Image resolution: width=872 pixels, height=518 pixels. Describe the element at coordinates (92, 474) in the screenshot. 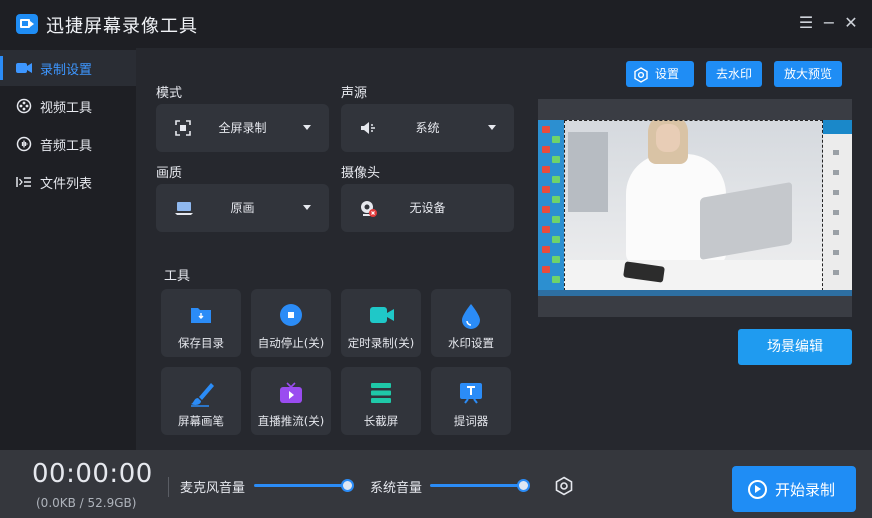

I see `record-timer: 00:00:00` at that location.